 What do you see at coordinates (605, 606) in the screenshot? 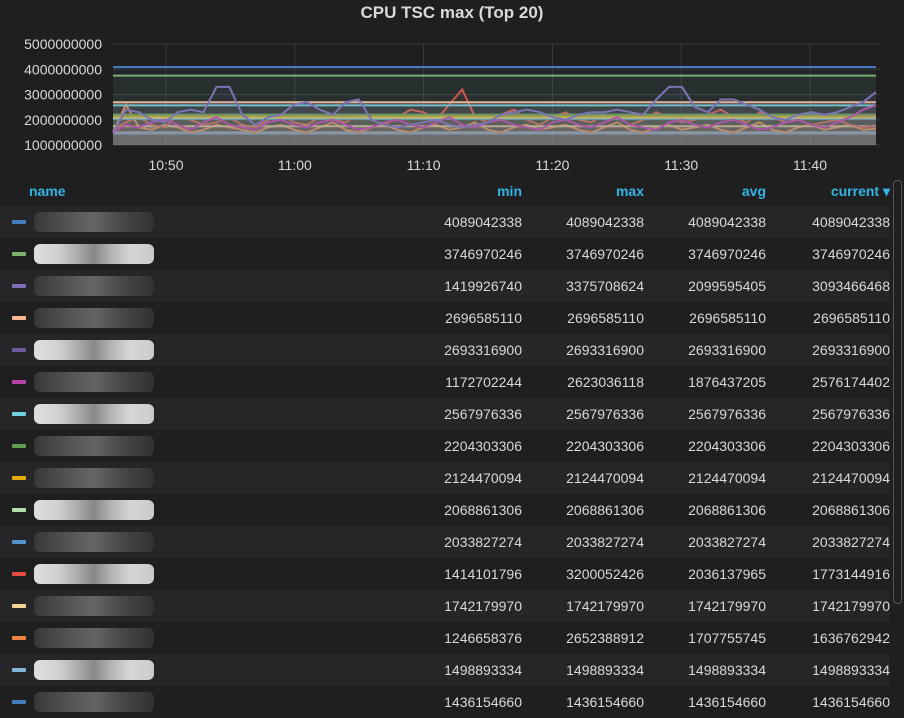
I see `legend-value-max: 1742179970` at bounding box center [605, 606].